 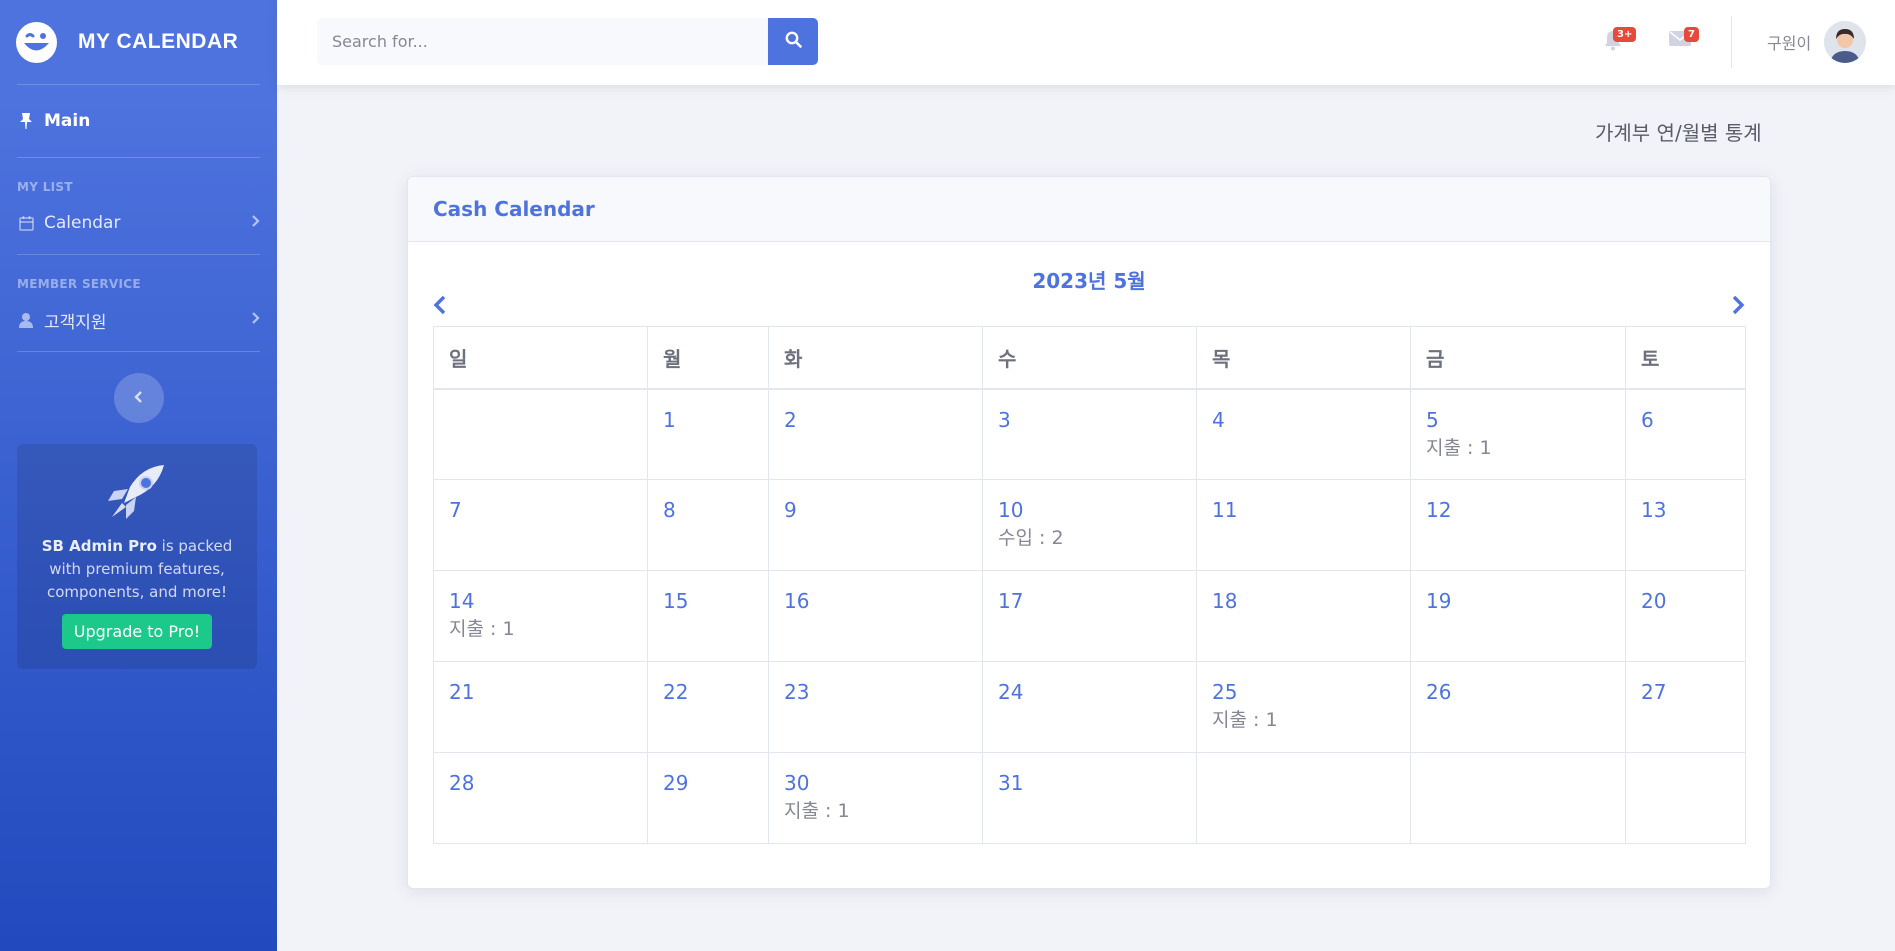 I want to click on day-cell: 19, so click(x=1518, y=616).